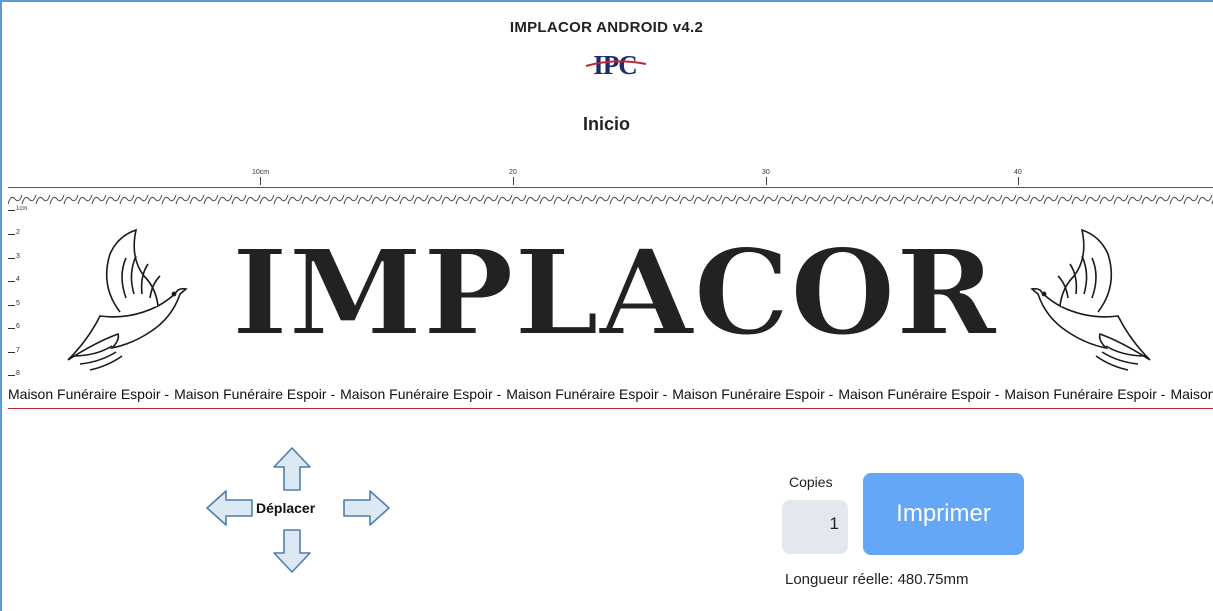 The image size is (1213, 611). What do you see at coordinates (811, 482) in the screenshot?
I see `copies-label: Copies` at bounding box center [811, 482].